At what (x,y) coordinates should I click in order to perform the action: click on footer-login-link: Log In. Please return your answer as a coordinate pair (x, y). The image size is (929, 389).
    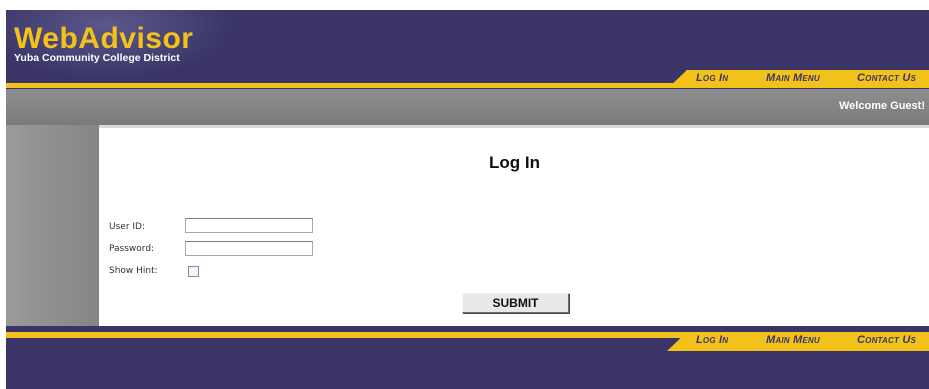
    Looking at the image, I should click on (712, 340).